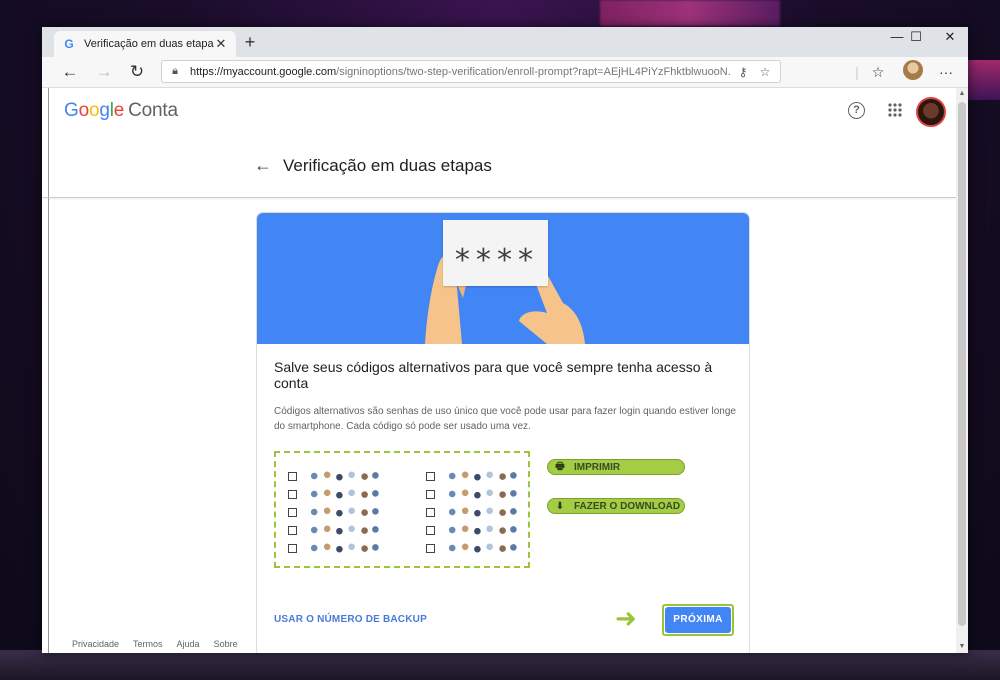  I want to click on background-floor, so click(500, 665).